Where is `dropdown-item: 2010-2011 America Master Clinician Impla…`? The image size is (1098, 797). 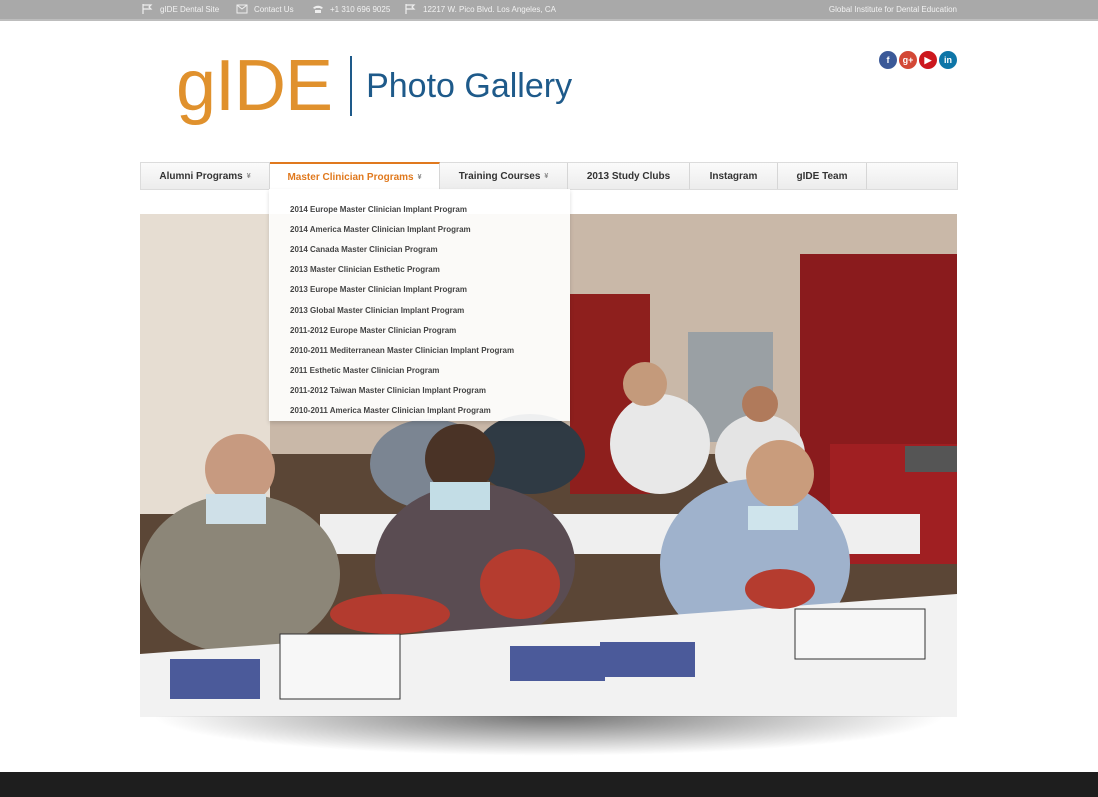 dropdown-item: 2010-2011 America Master Clinician Impla… is located at coordinates (419, 411).